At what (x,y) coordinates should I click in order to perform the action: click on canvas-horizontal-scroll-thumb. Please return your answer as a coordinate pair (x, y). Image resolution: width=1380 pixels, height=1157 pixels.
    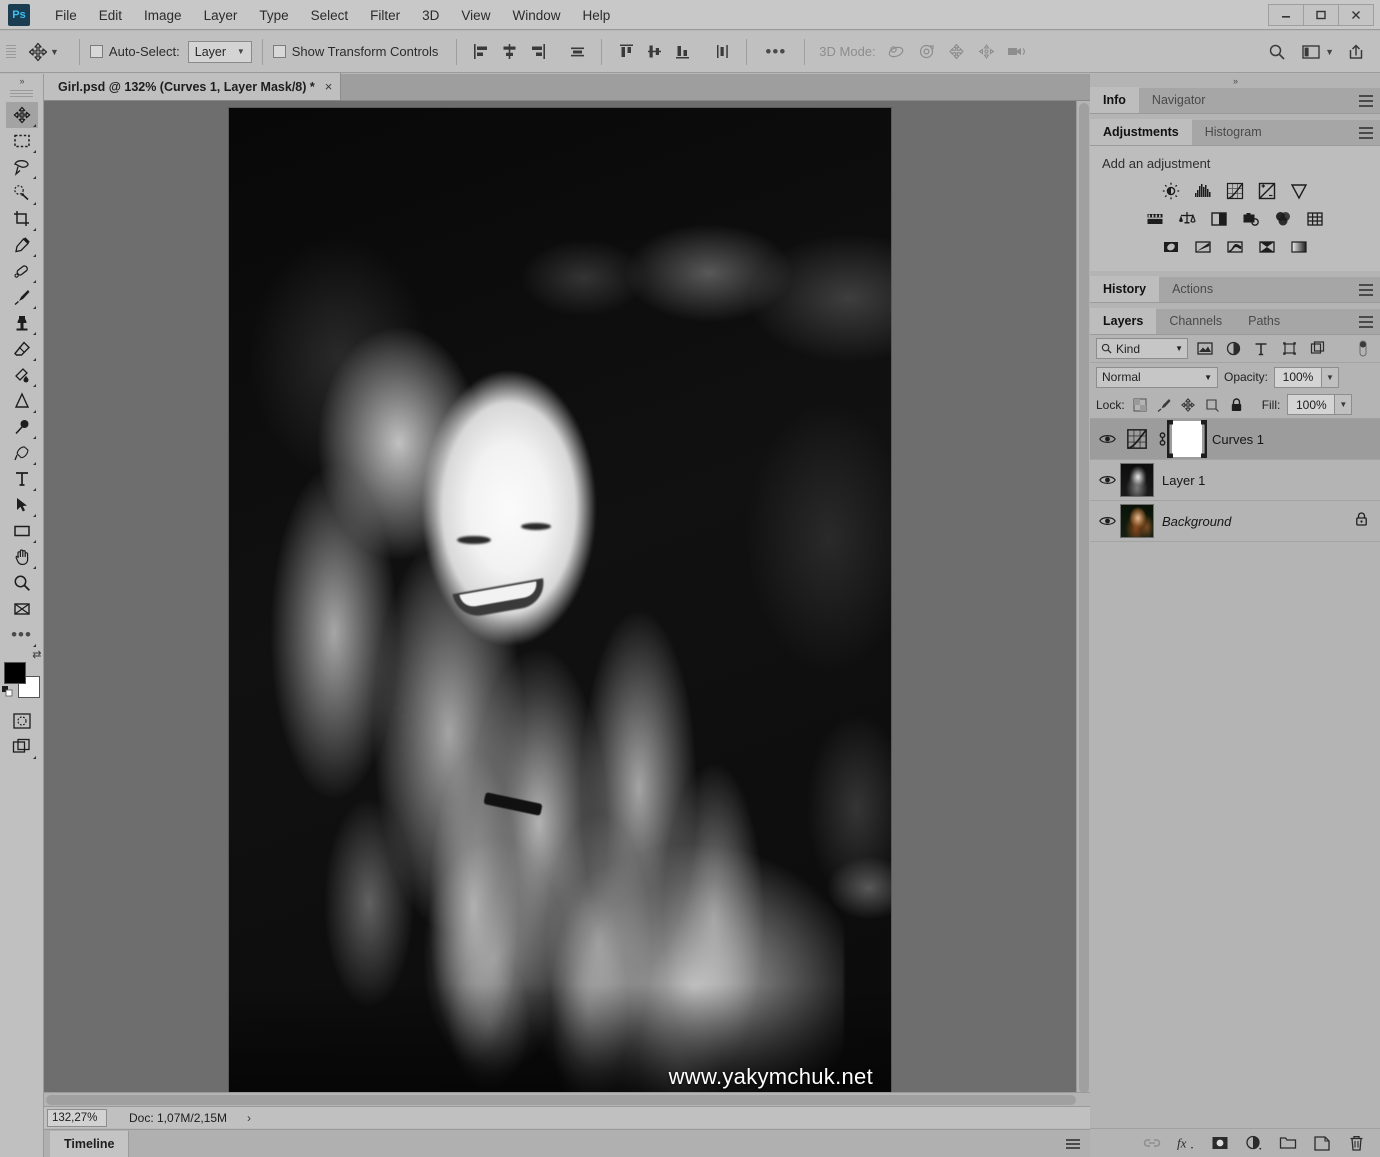
    Looking at the image, I should click on (561, 1100).